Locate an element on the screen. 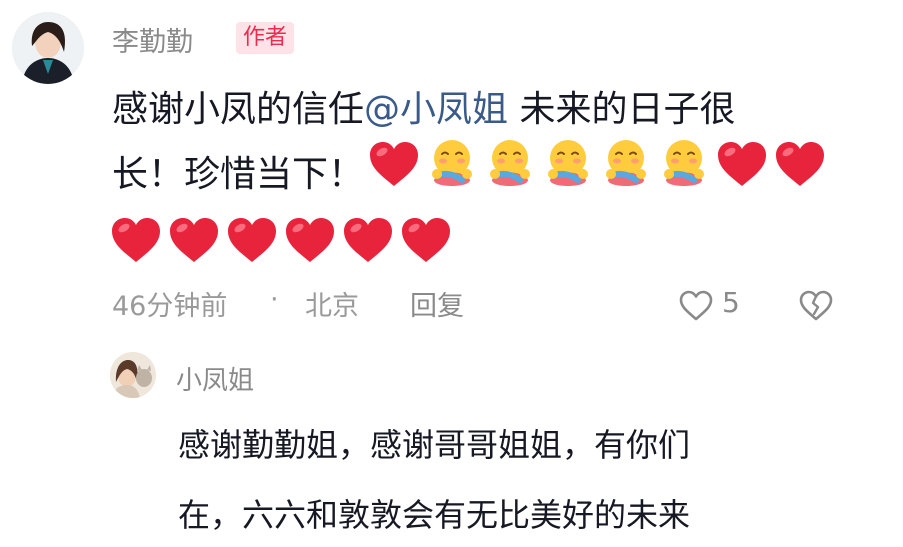 The image size is (903, 547). author-avatar is located at coordinates (48, 48).